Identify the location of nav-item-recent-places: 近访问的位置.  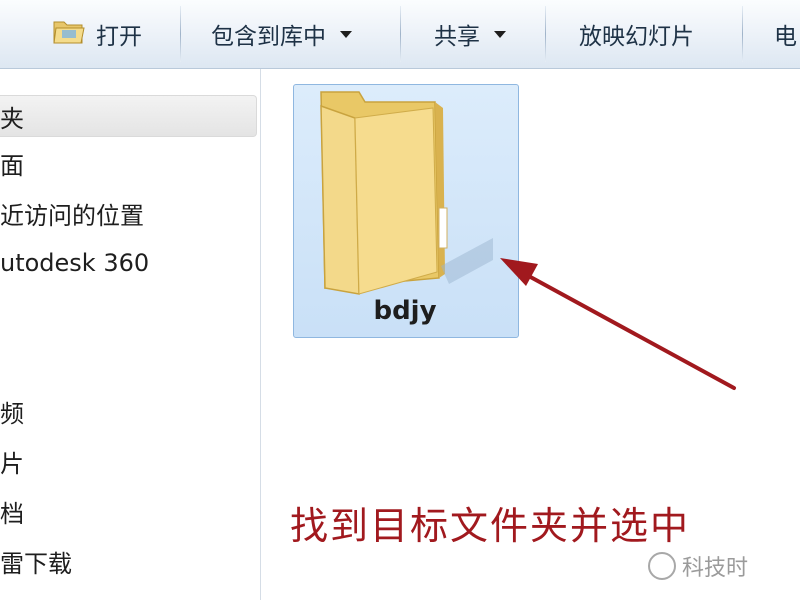
(128, 213).